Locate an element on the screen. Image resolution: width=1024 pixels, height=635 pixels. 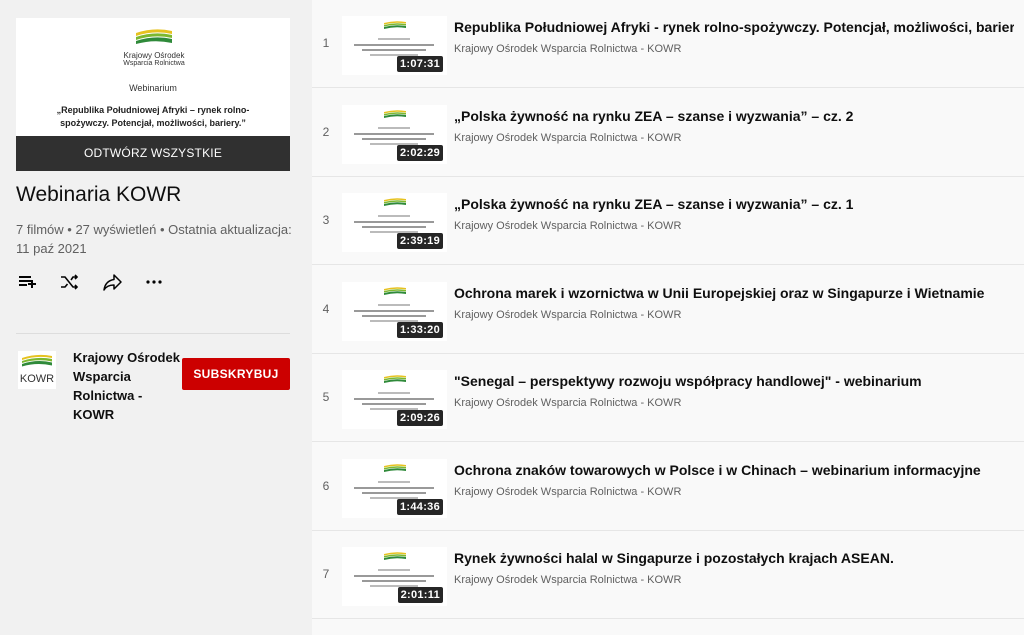
video-duration: 2:02:29 is located at coordinates (419, 152).